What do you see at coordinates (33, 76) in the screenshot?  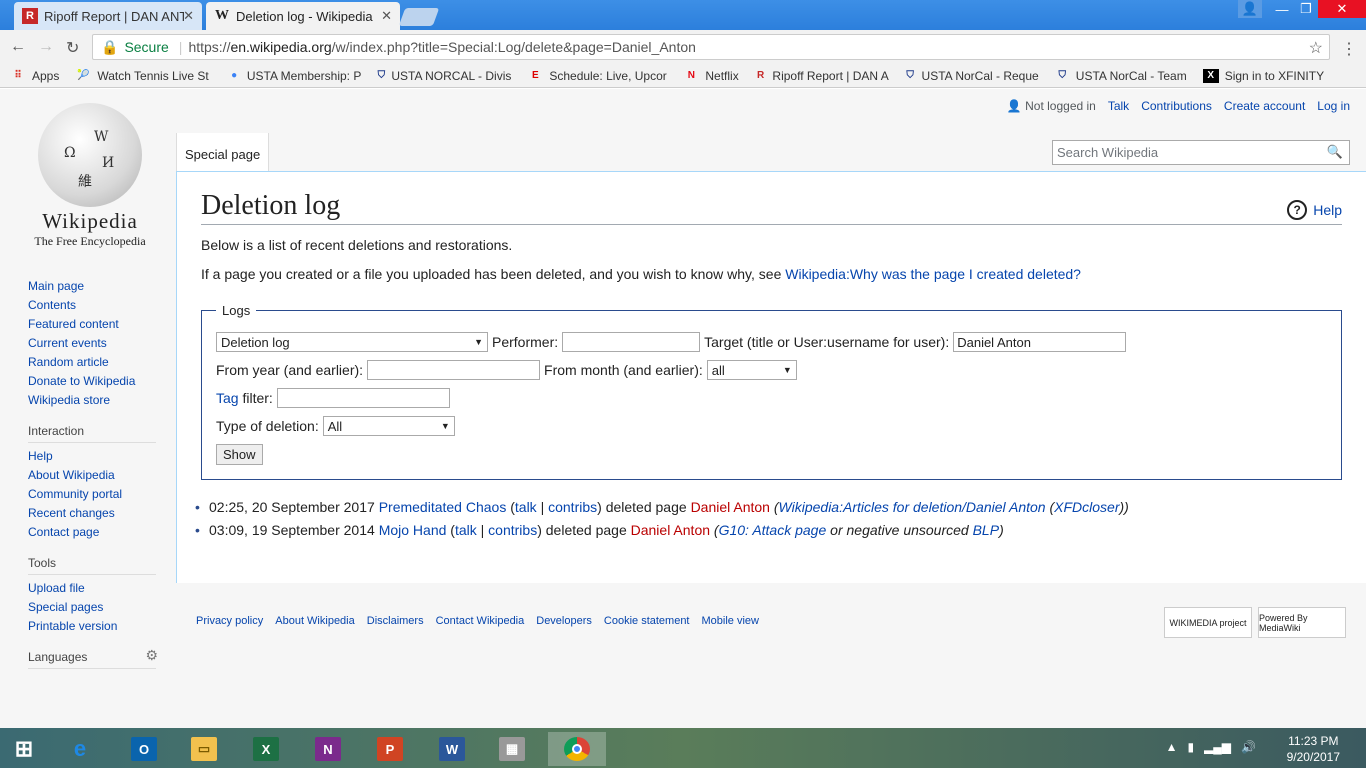 I see `bookmark-apps: ⠿ Apps` at bounding box center [33, 76].